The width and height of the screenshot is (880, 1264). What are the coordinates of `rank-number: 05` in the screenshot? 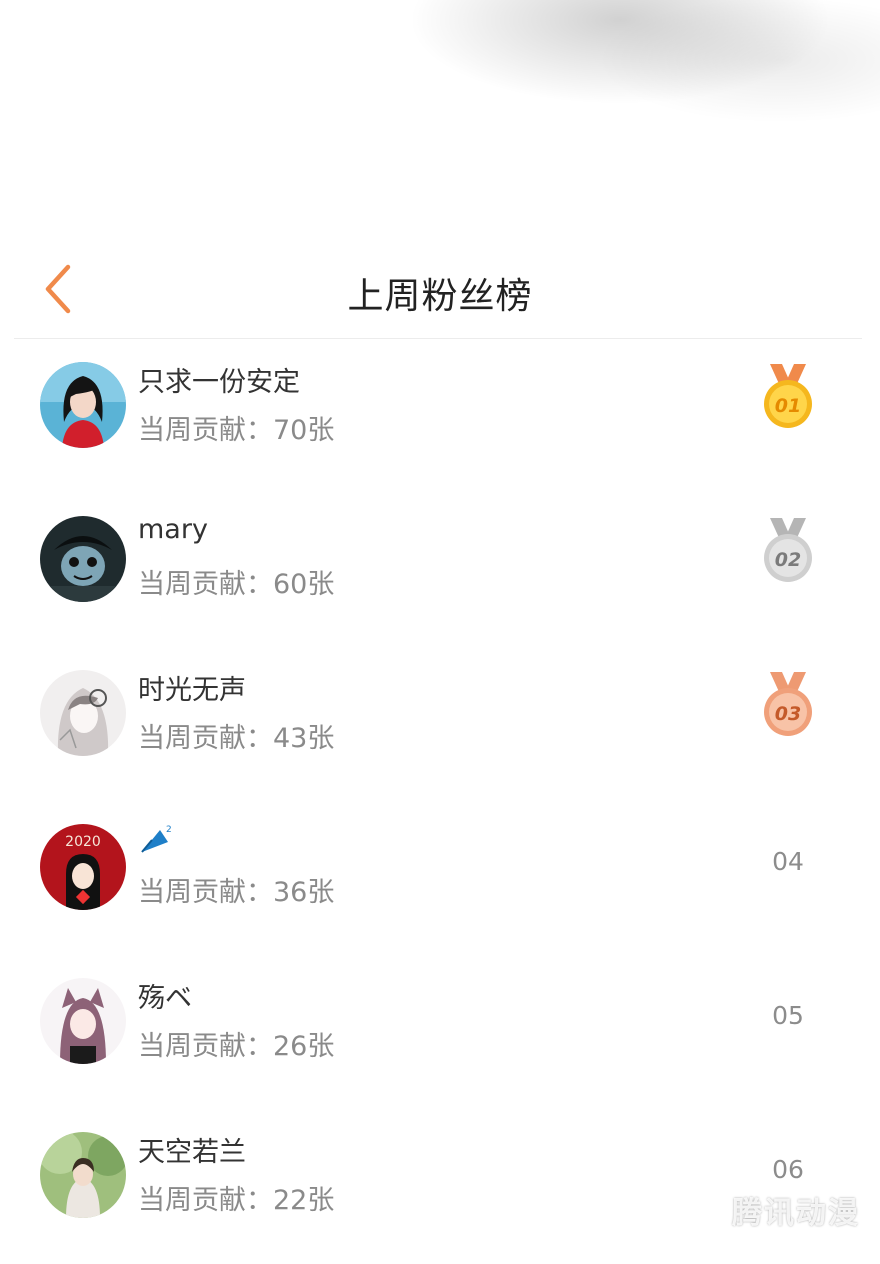 It's located at (788, 1015).